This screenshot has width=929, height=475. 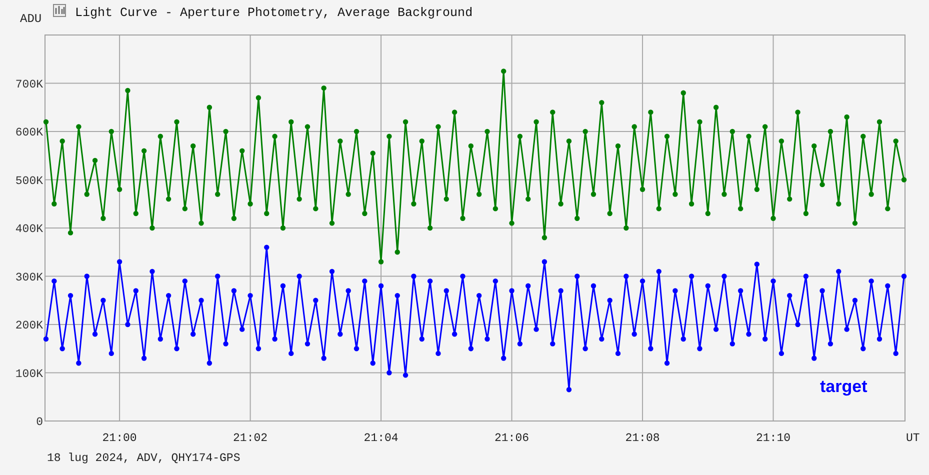 What do you see at coordinates (29, 85) in the screenshot?
I see `y-tick-label: 700K` at bounding box center [29, 85].